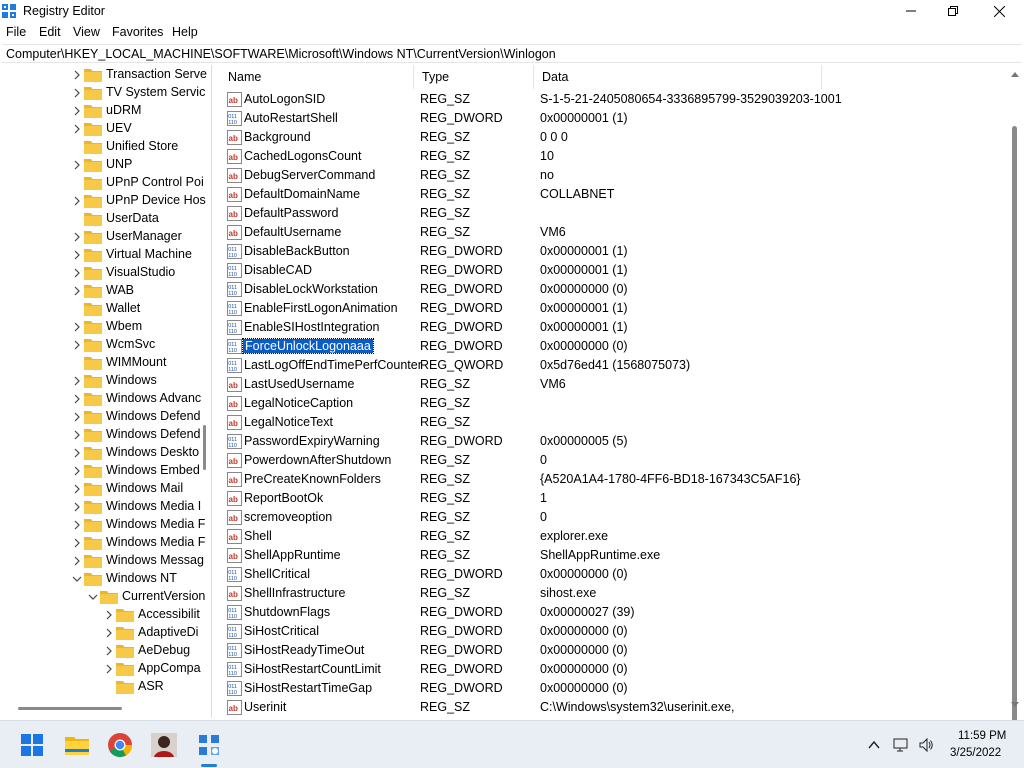 The width and height of the screenshot is (1024, 768). Describe the element at coordinates (32, 745) in the screenshot. I see `start-icon` at that location.